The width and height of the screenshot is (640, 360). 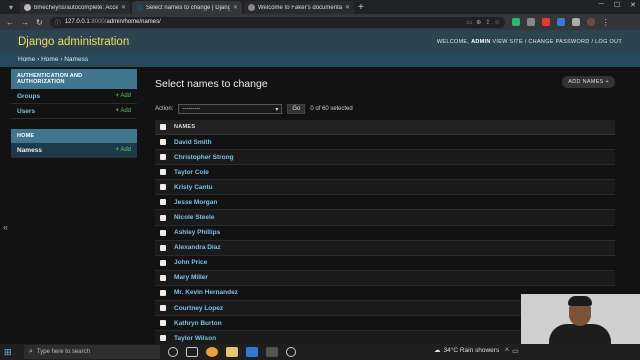 I want to click on table-row: Christopher Strong, so click(x=385, y=158).